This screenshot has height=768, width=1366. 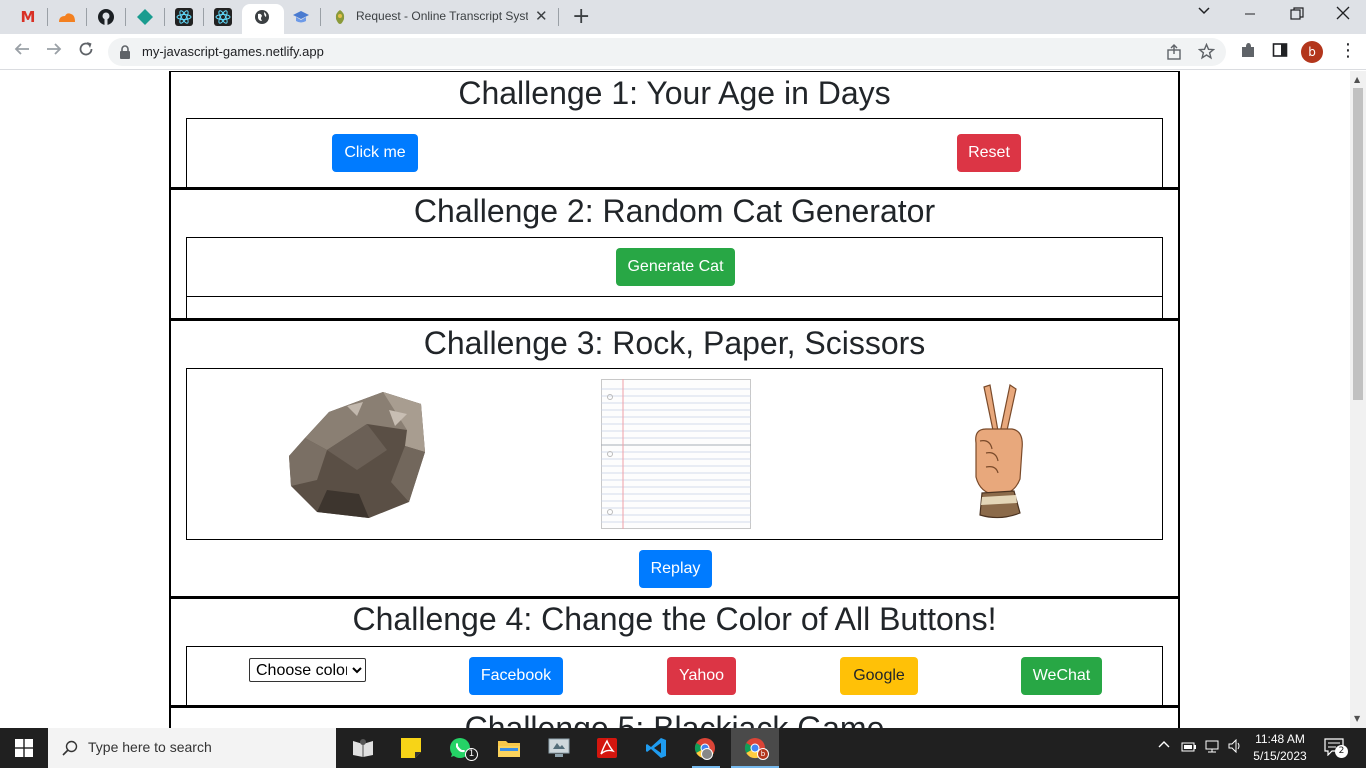 I want to click on remote-desktop-icon, so click(x=559, y=748).